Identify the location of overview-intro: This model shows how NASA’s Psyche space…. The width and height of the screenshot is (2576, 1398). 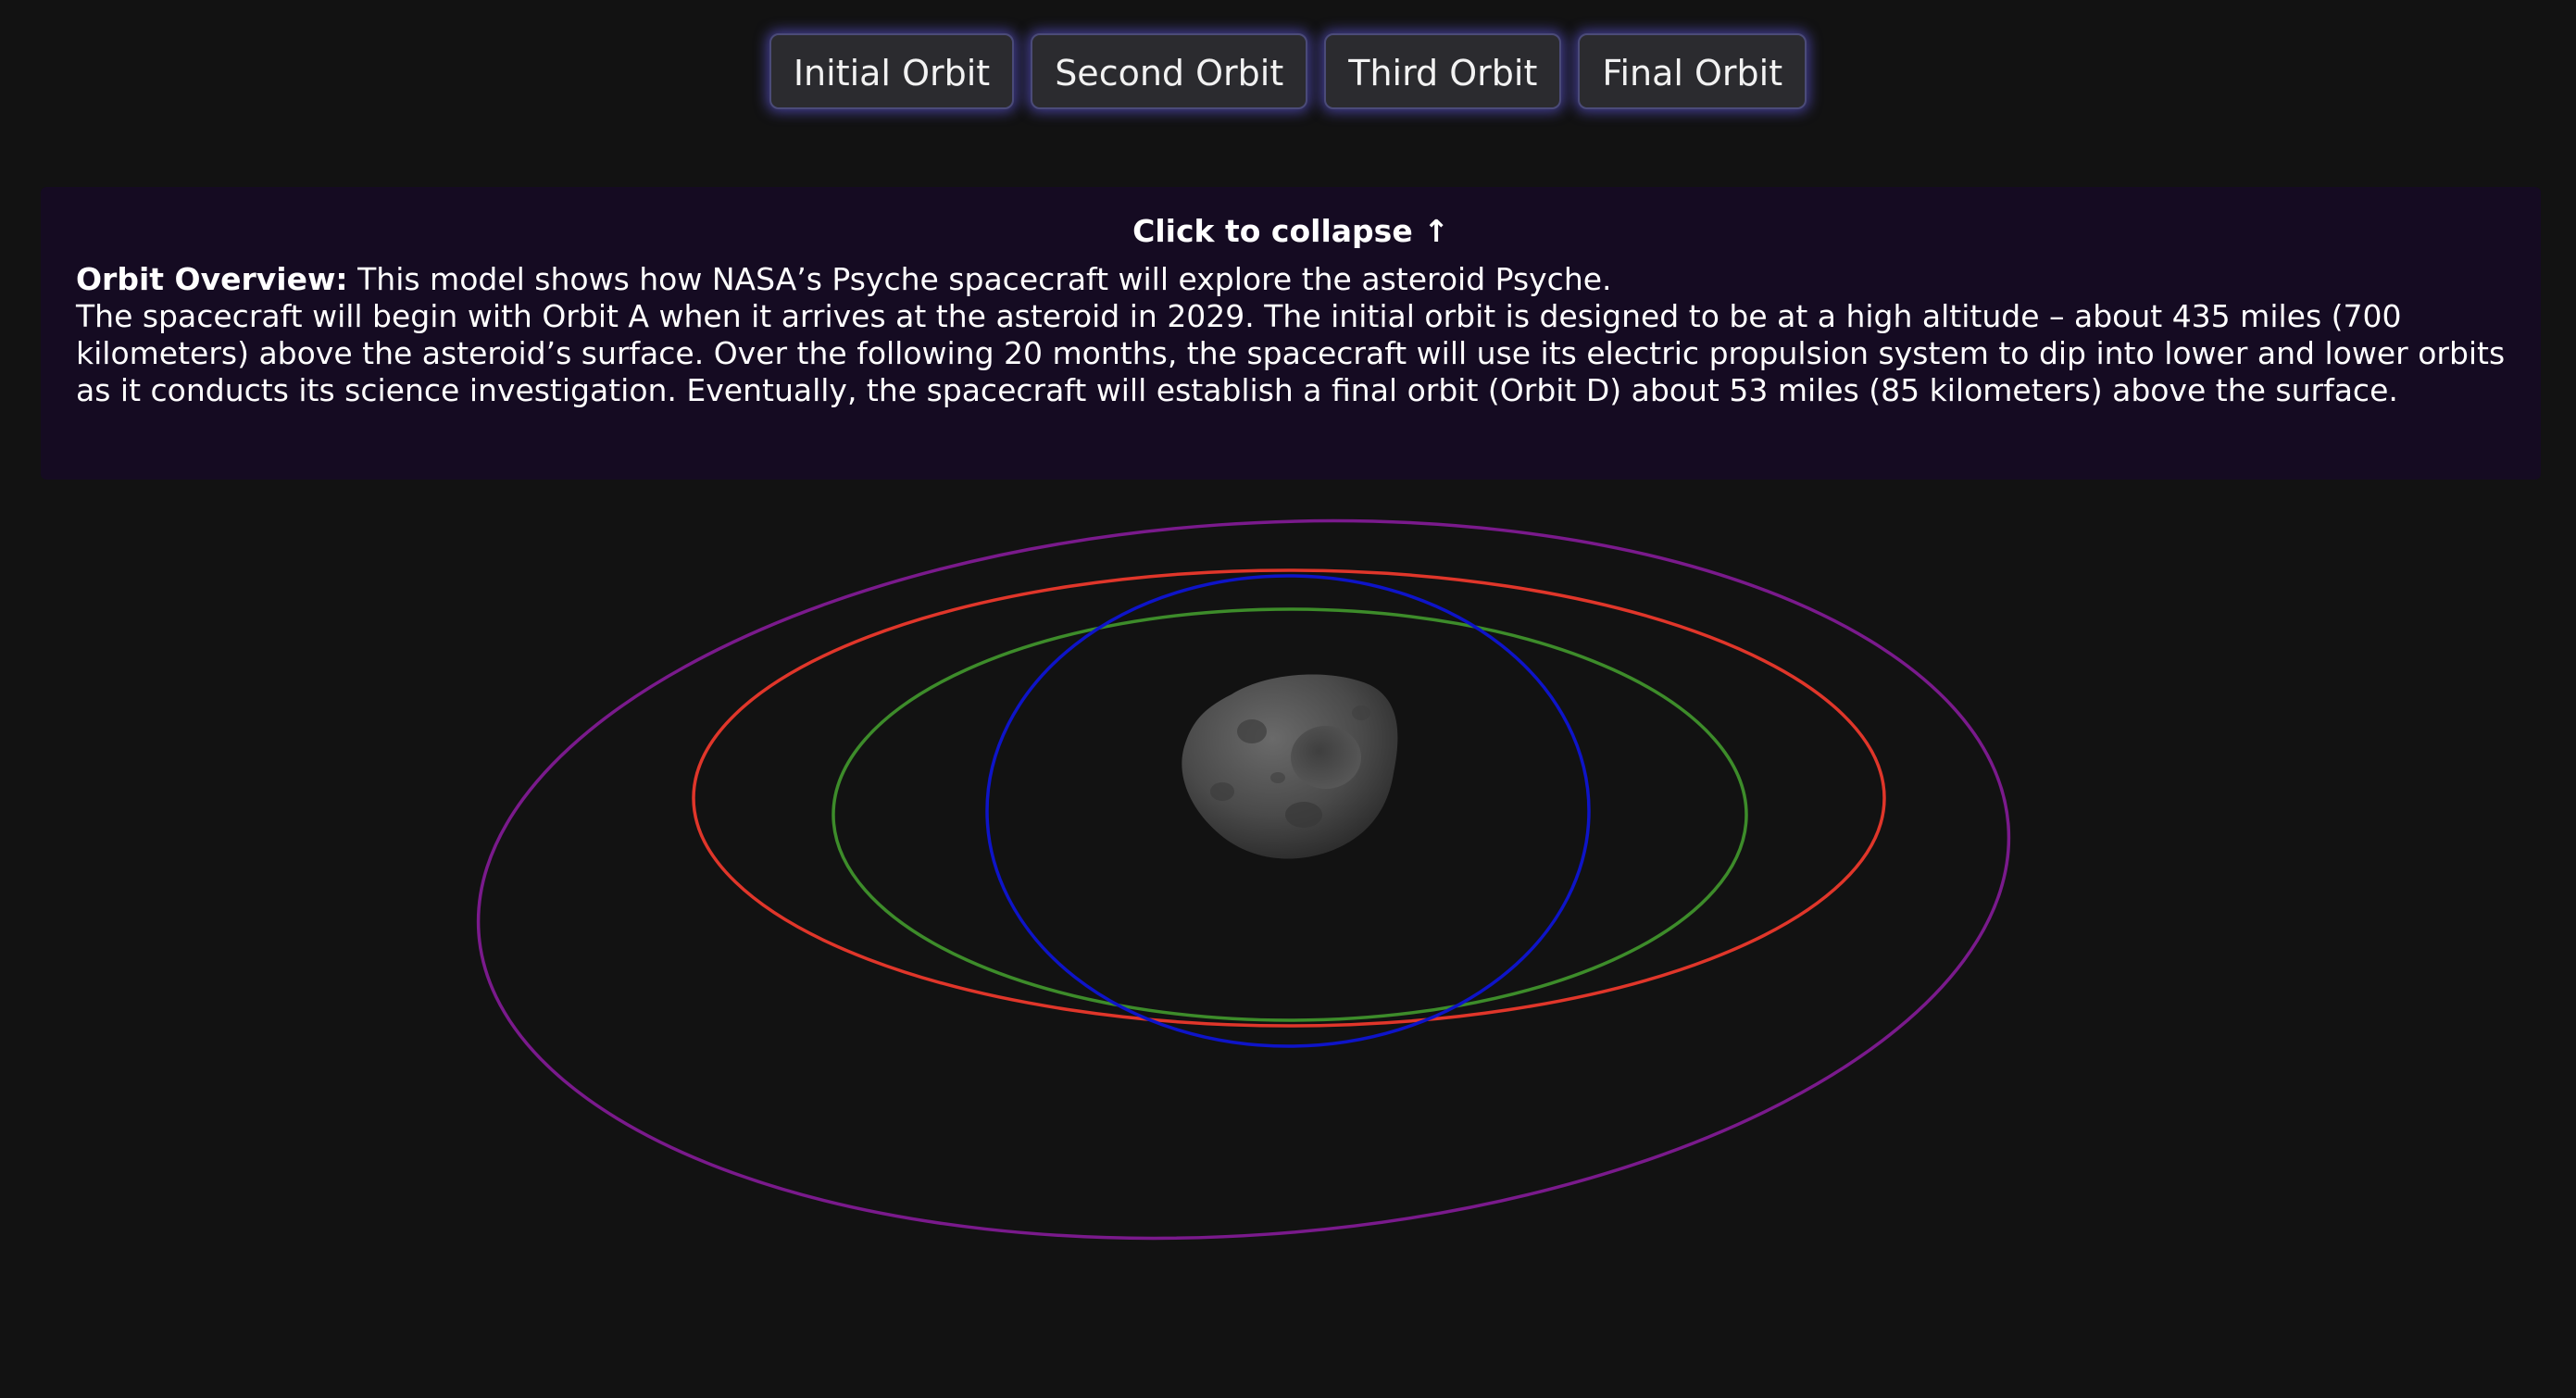
(980, 279).